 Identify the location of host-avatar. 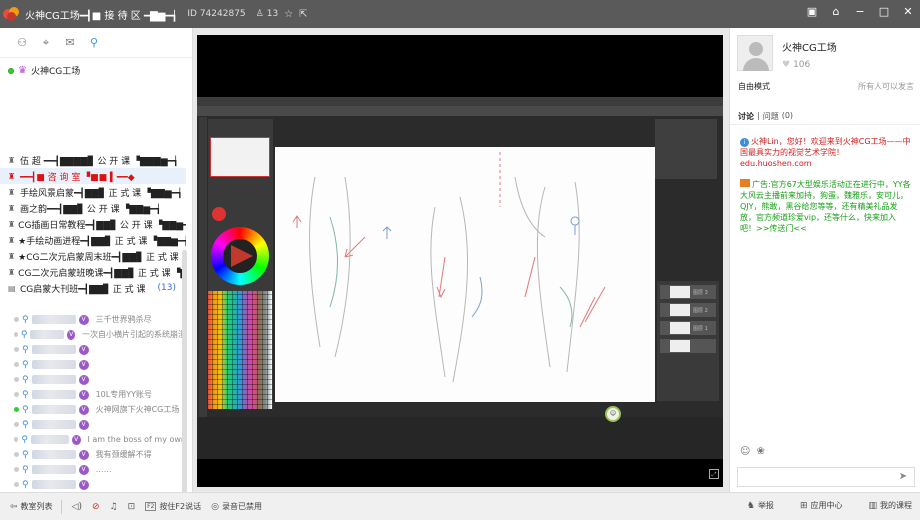
(755, 53).